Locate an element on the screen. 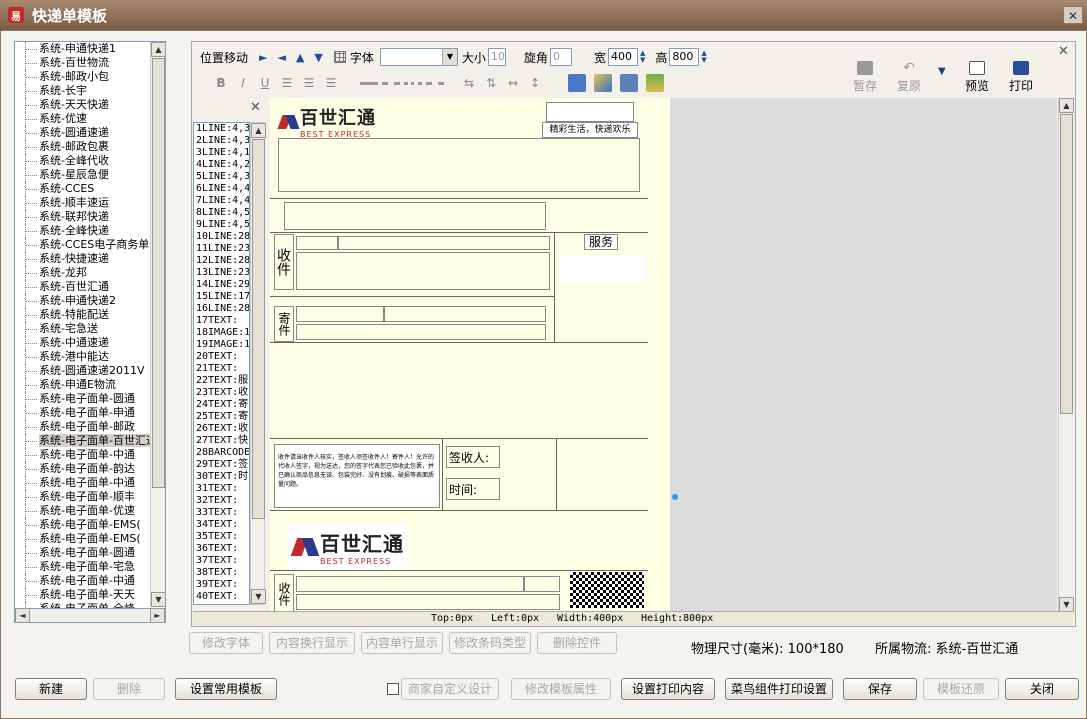 The image size is (1087, 719). resize-handle-icon is located at coordinates (675, 497).